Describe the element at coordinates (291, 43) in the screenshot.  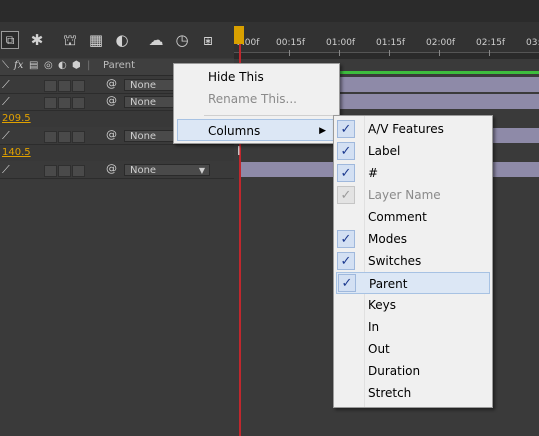
I see `ruler-tick-label: 00:15f` at that location.